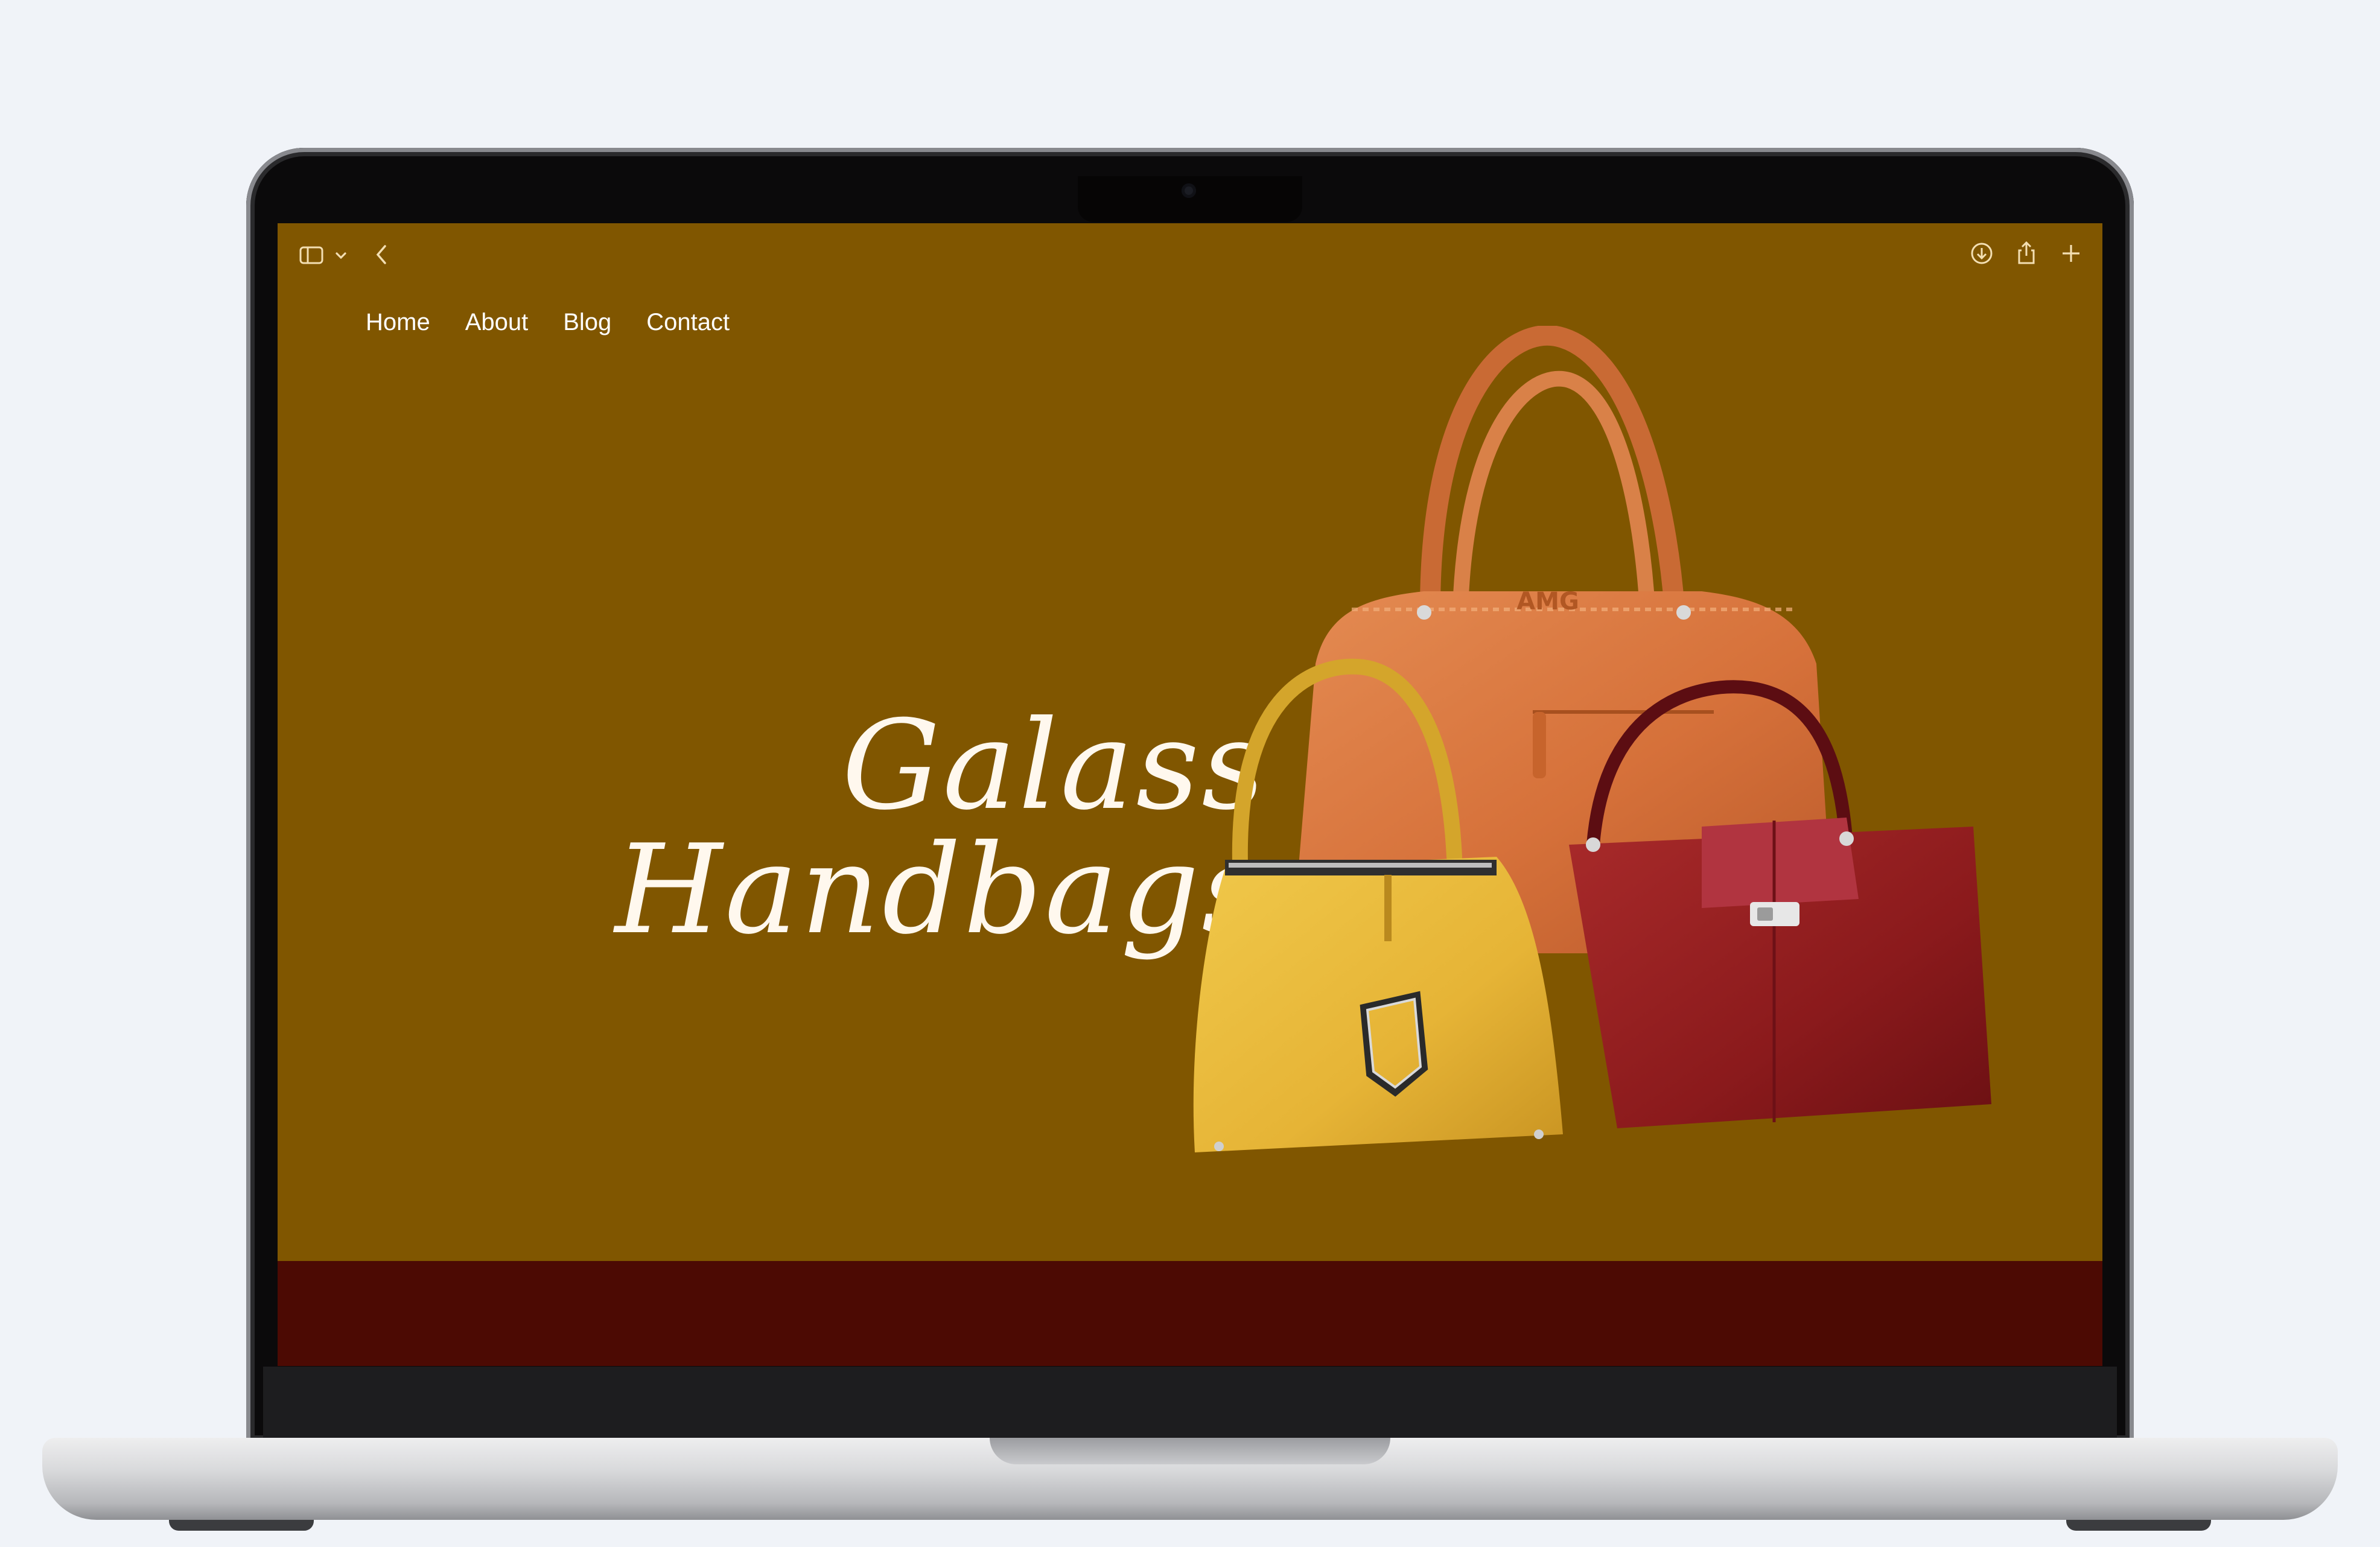  I want to click on sidebar-icon, so click(311, 257).